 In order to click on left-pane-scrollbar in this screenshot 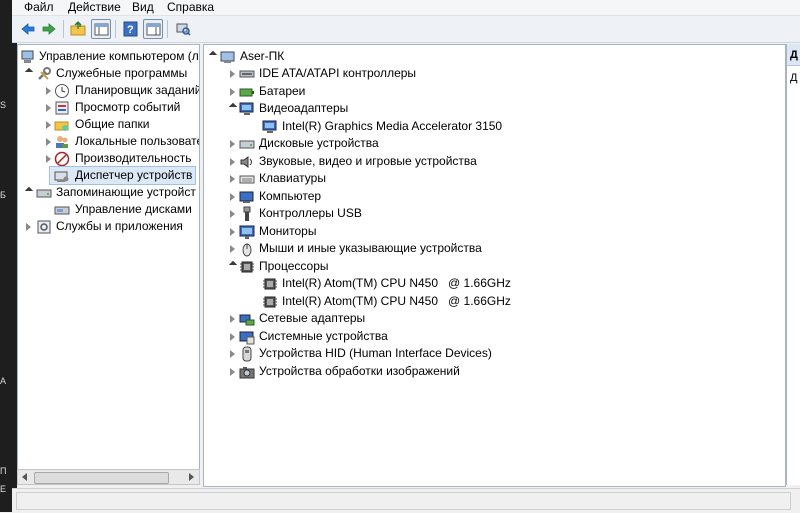, I will do `click(108, 477)`.